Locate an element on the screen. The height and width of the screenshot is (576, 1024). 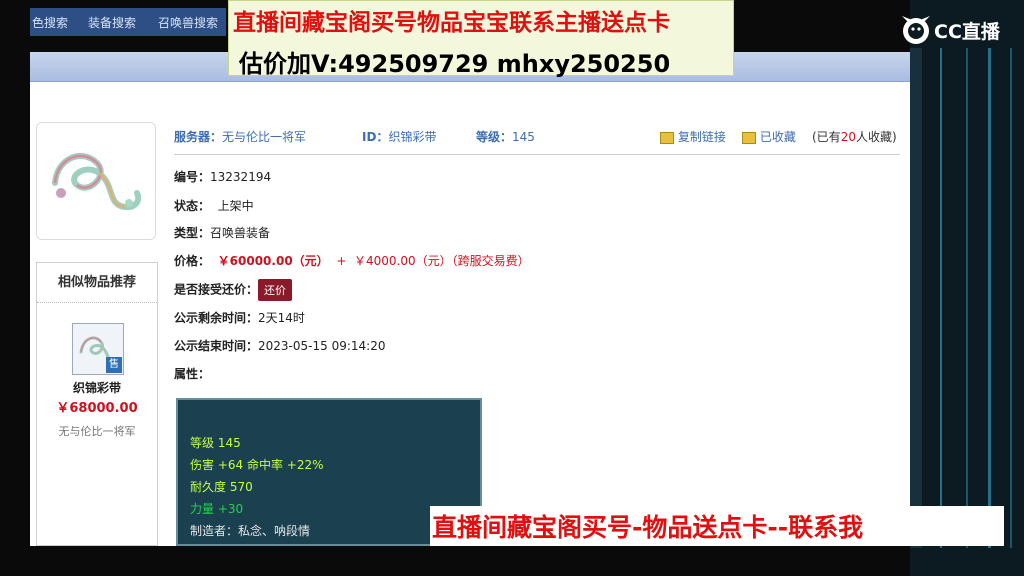
counter-offer-row: 是否接受还价： 还价 is located at coordinates (233, 290).